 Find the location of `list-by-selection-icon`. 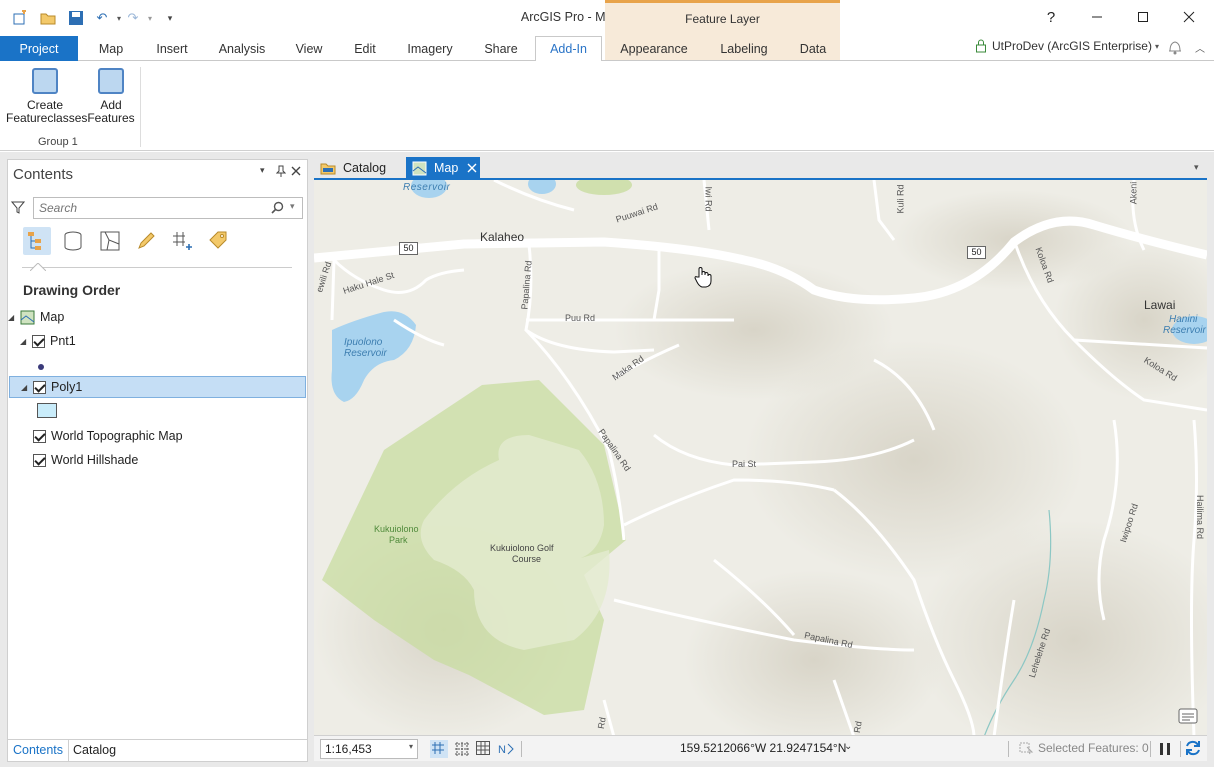

list-by-selection-icon is located at coordinates (110, 241).